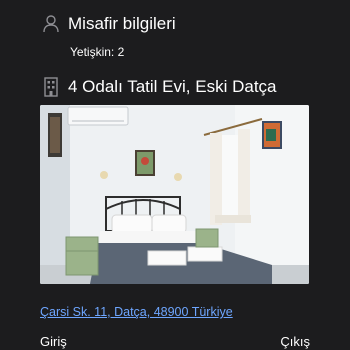 The image size is (350, 350). Describe the element at coordinates (51, 24) in the screenshot. I see `person-icon` at that location.